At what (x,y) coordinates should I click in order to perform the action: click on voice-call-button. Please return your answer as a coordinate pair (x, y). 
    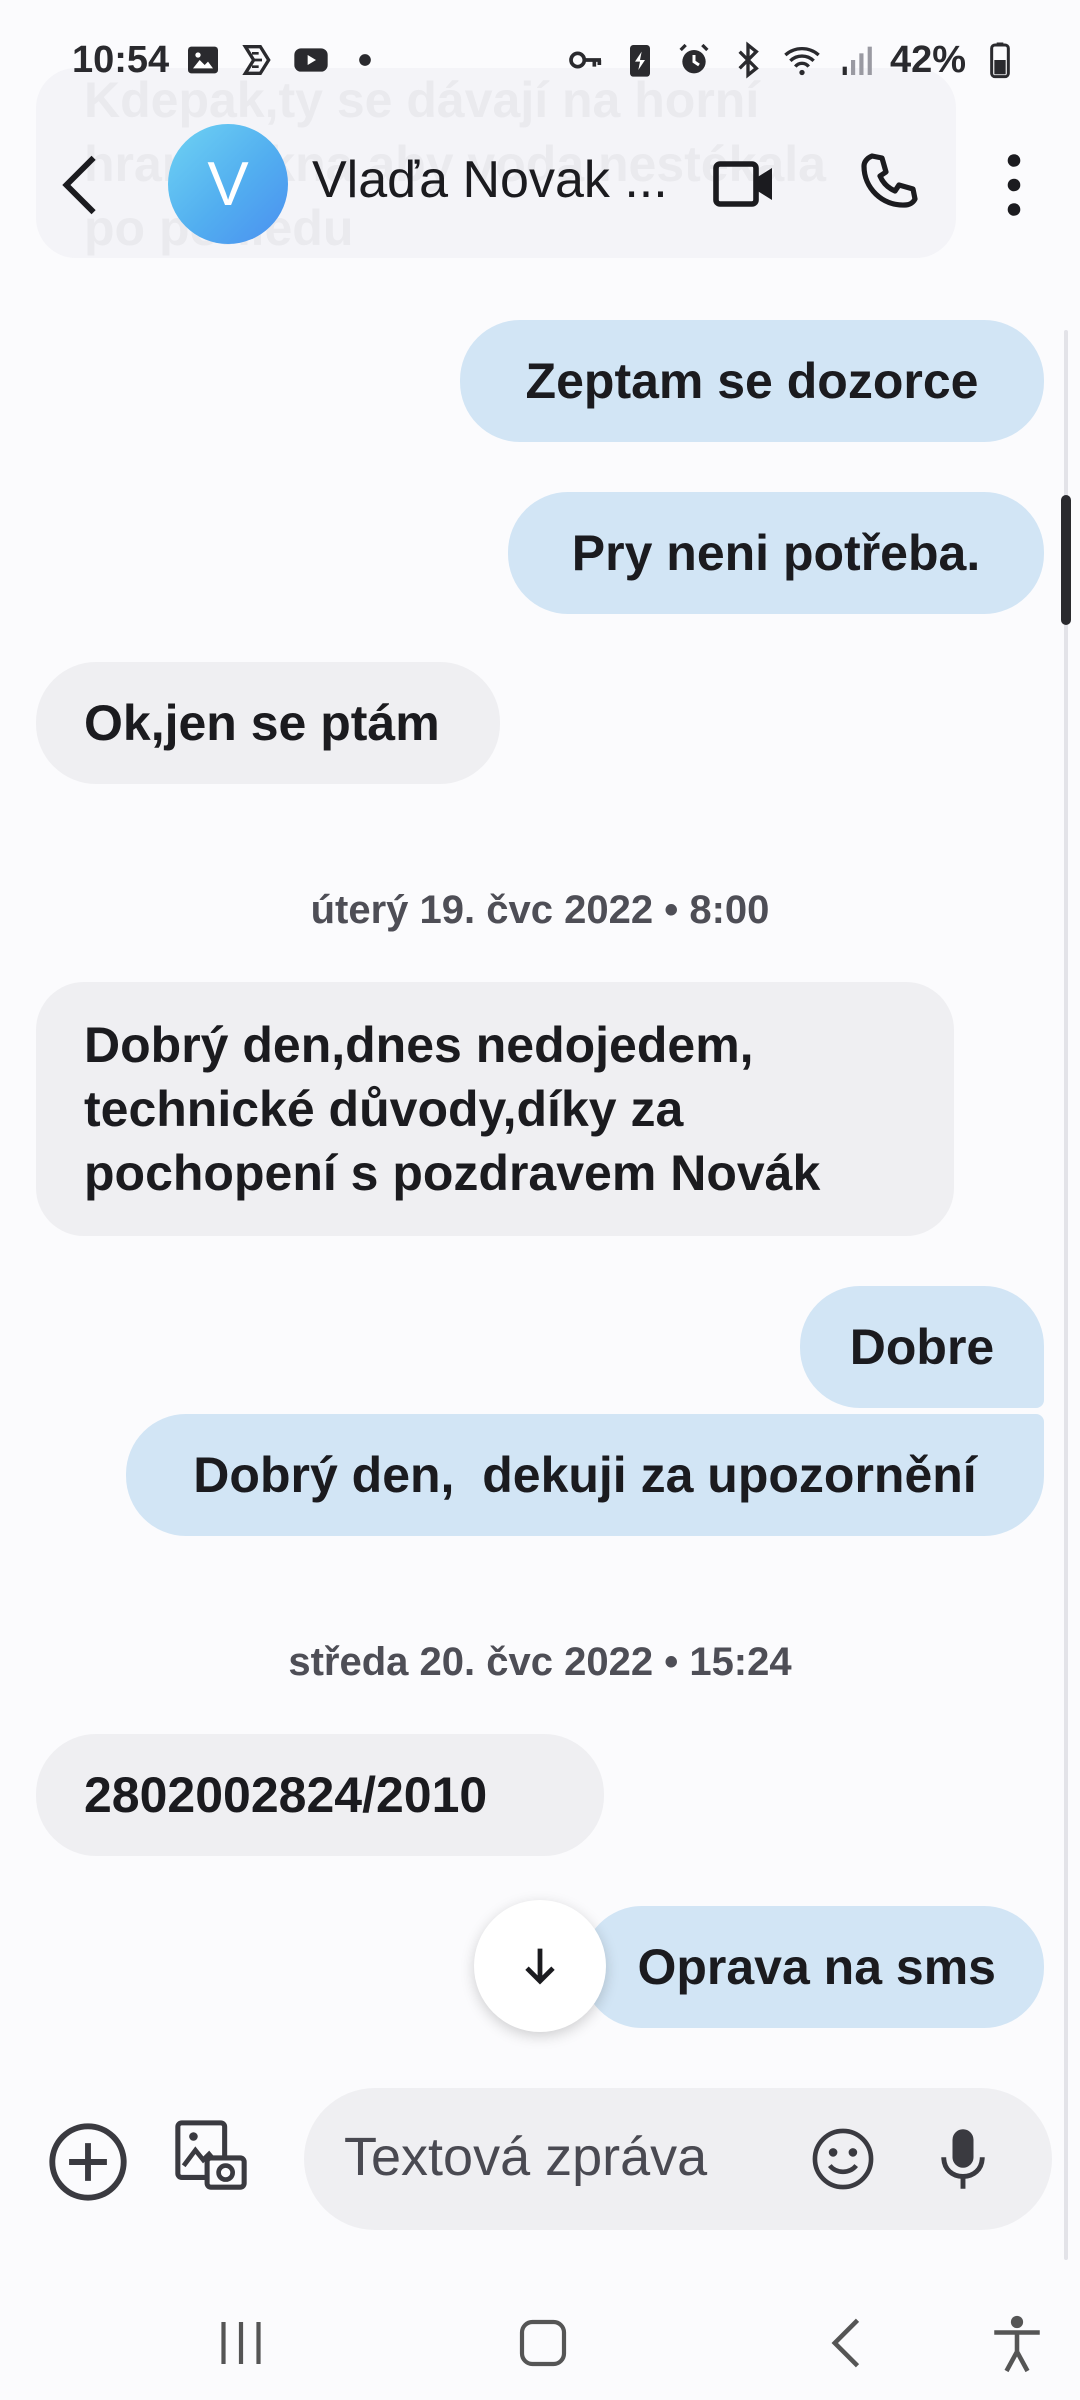
    Looking at the image, I should click on (888, 182).